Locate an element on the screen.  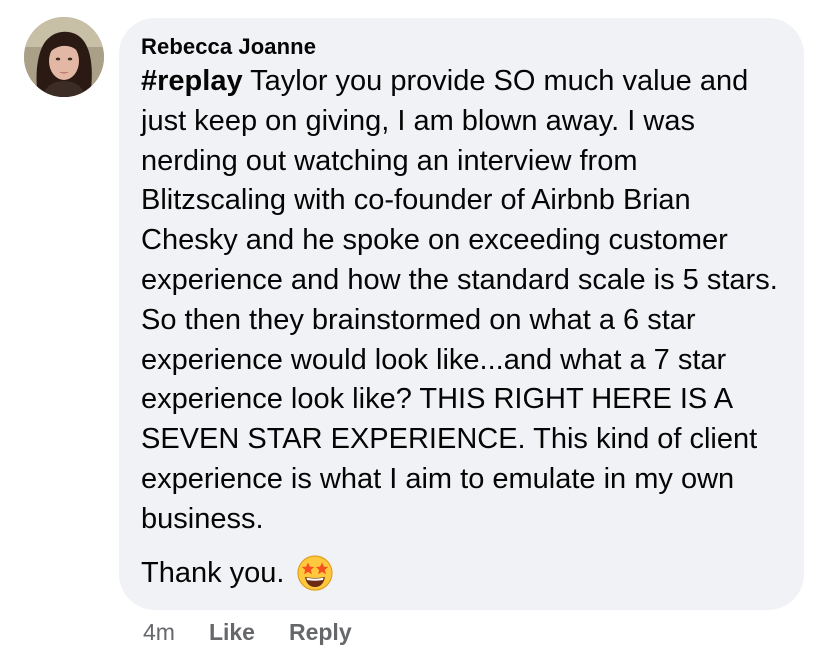
avatar-photo is located at coordinates (64, 57).